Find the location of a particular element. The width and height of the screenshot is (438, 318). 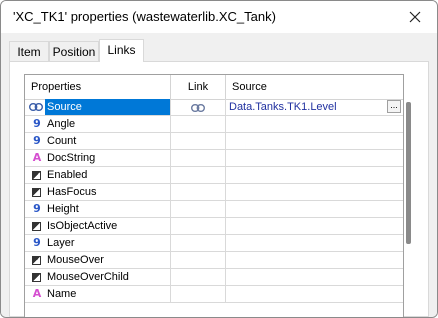

column-header-source: Source is located at coordinates (314, 87).